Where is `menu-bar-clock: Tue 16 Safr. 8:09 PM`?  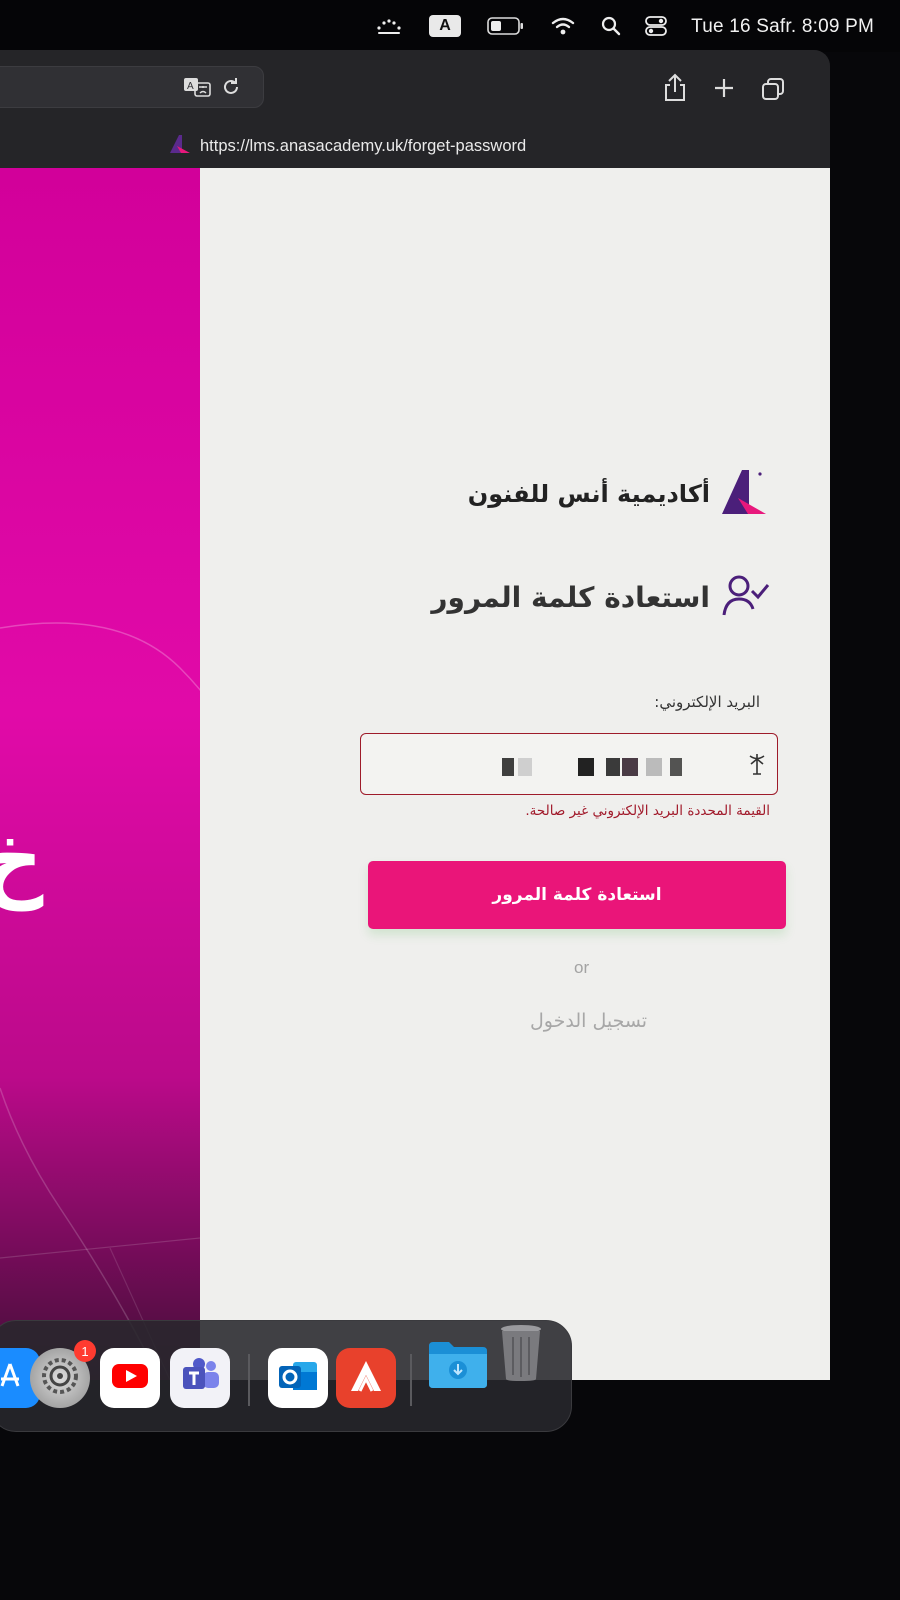
menu-bar-clock: Tue 16 Safr. 8:09 PM is located at coordinates (782, 27).